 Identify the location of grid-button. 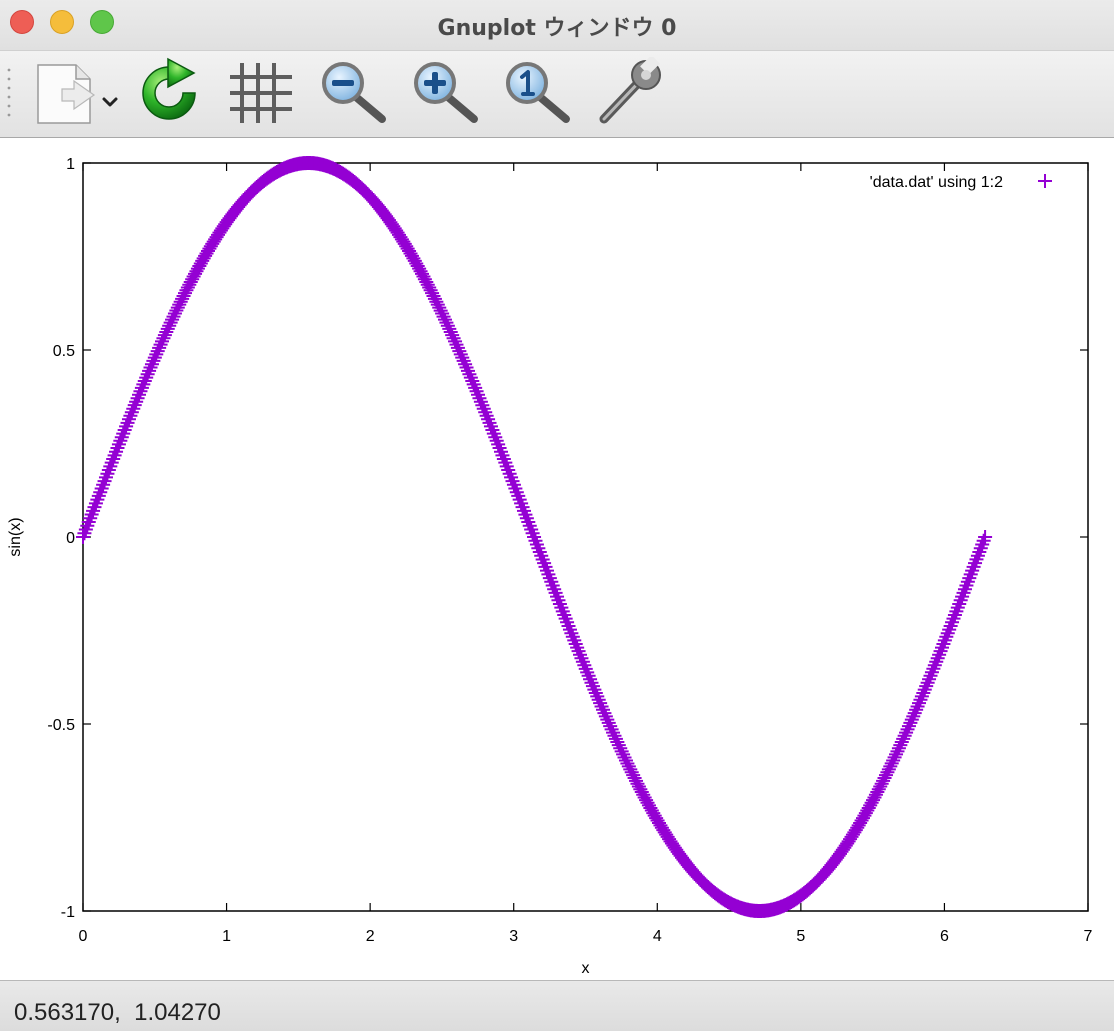
(261, 93).